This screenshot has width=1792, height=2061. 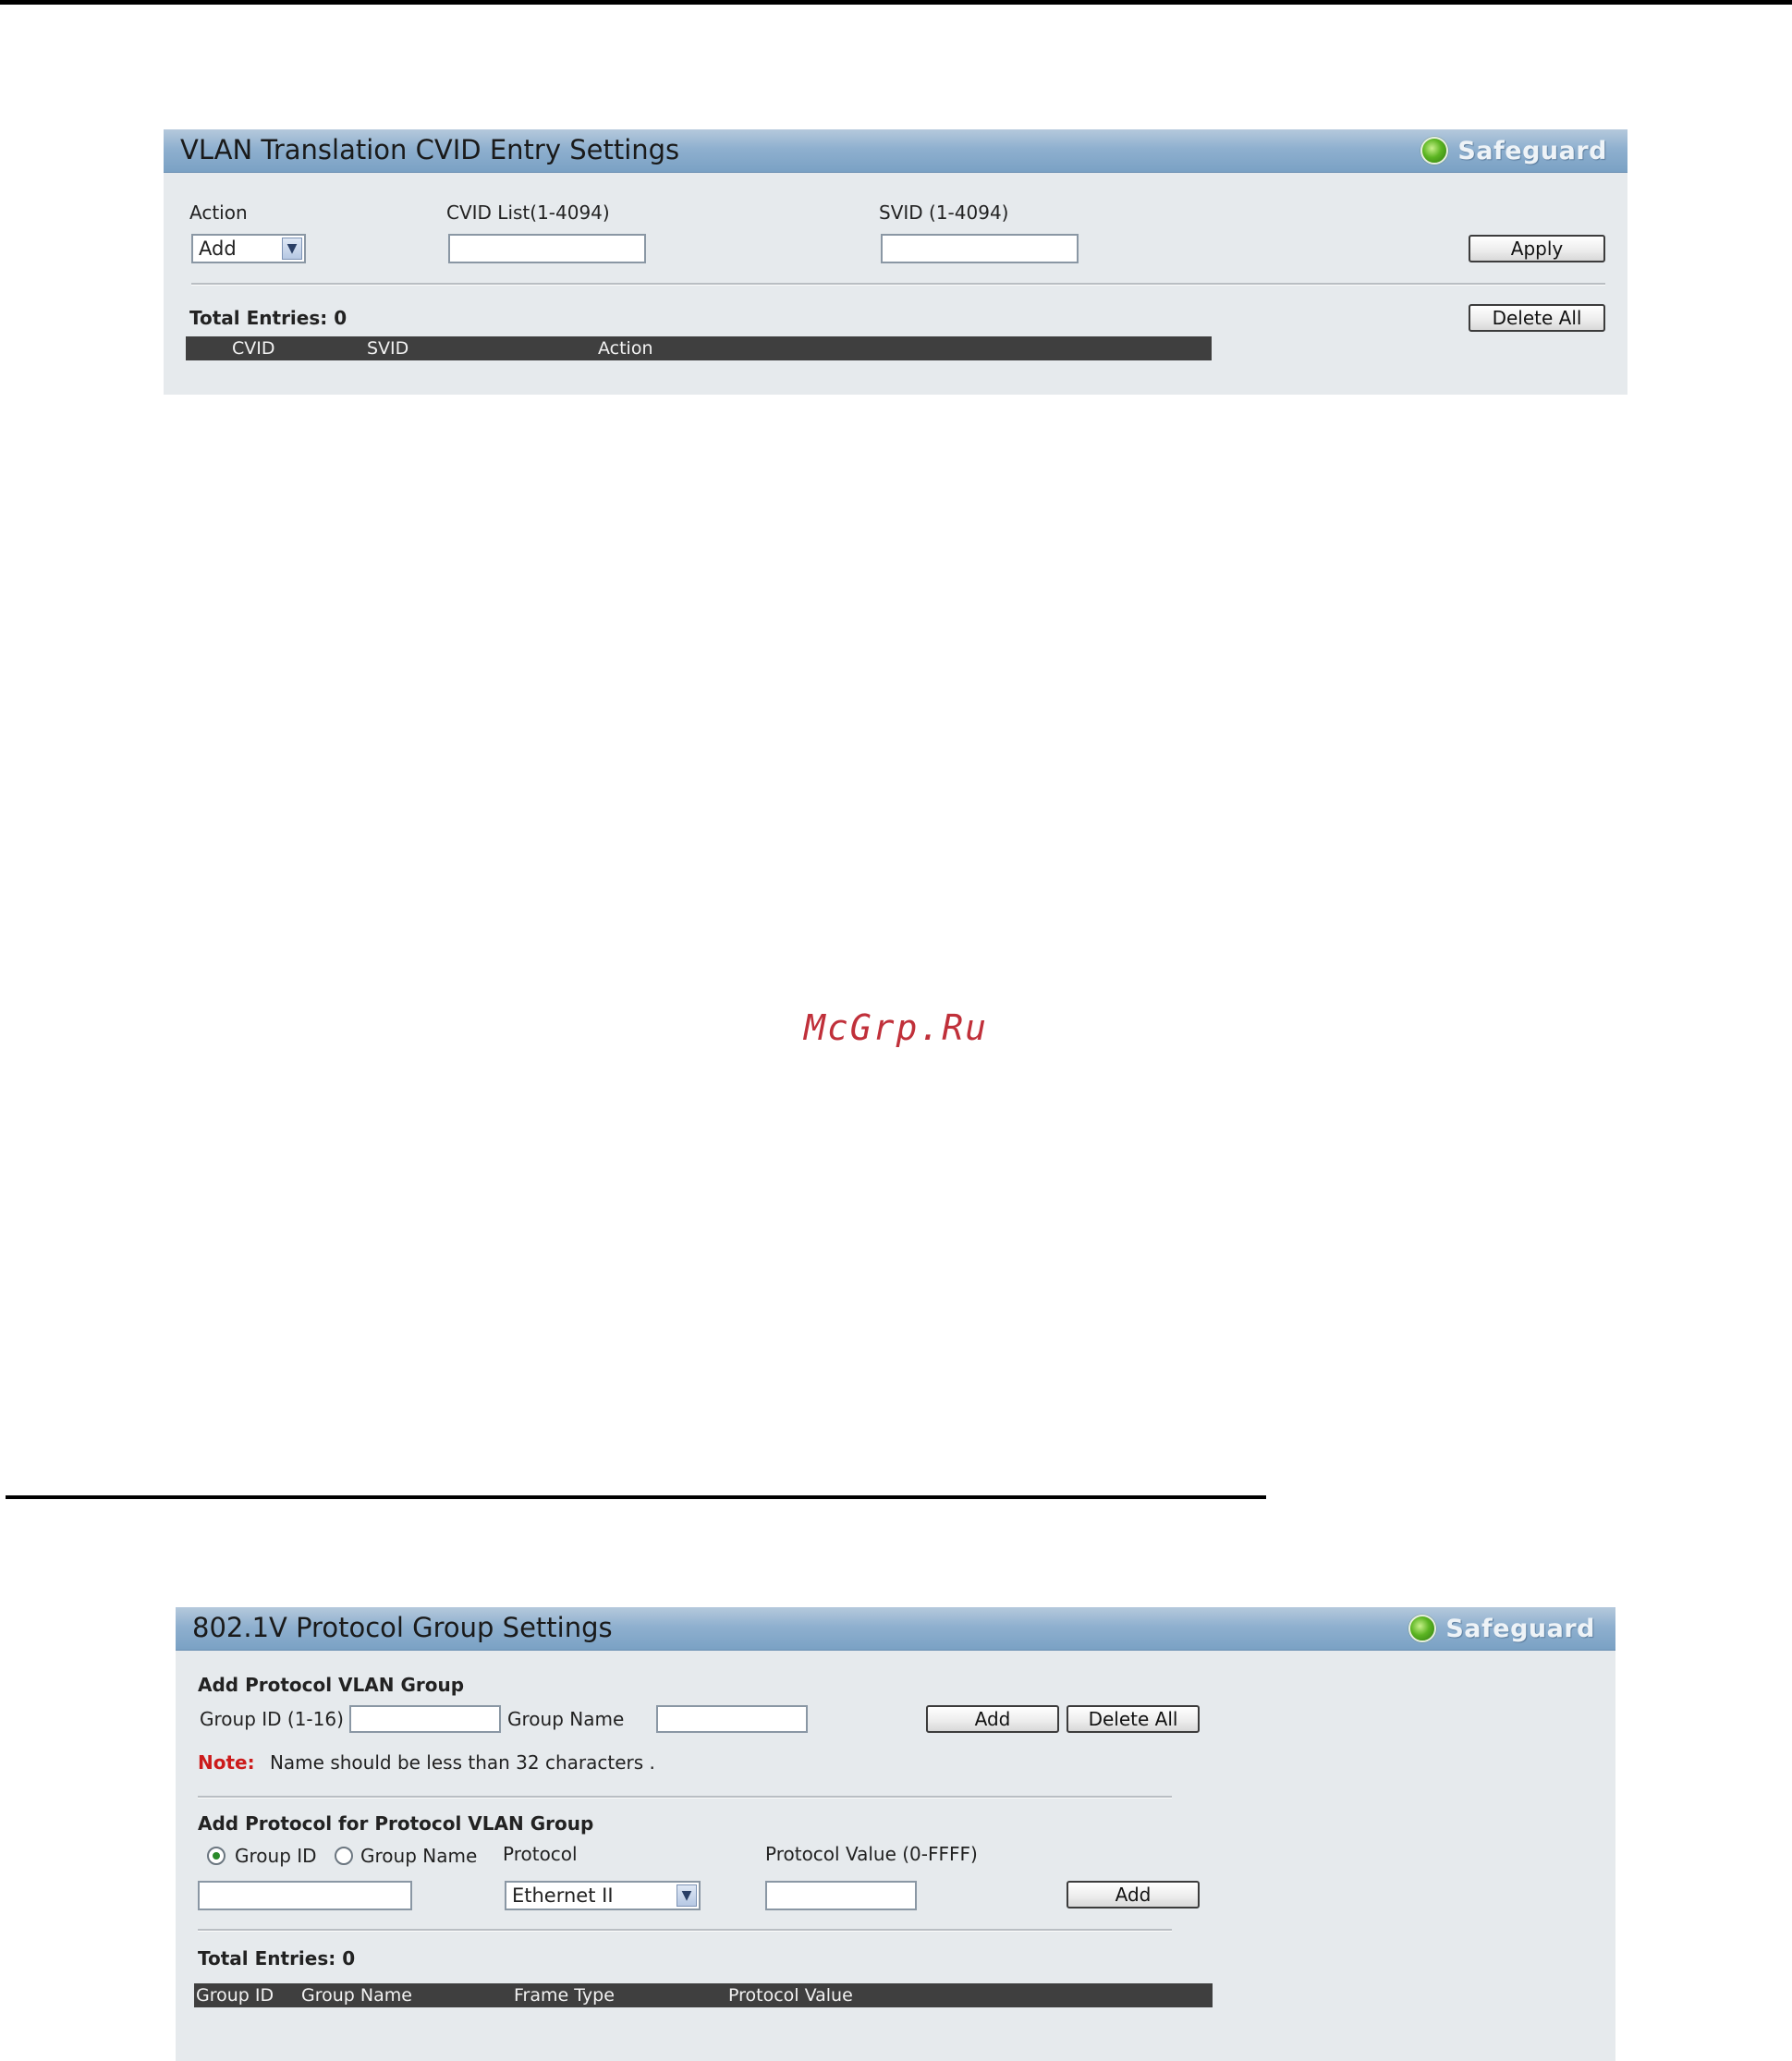 What do you see at coordinates (992, 1719) in the screenshot?
I see `add-group-button: Add` at bounding box center [992, 1719].